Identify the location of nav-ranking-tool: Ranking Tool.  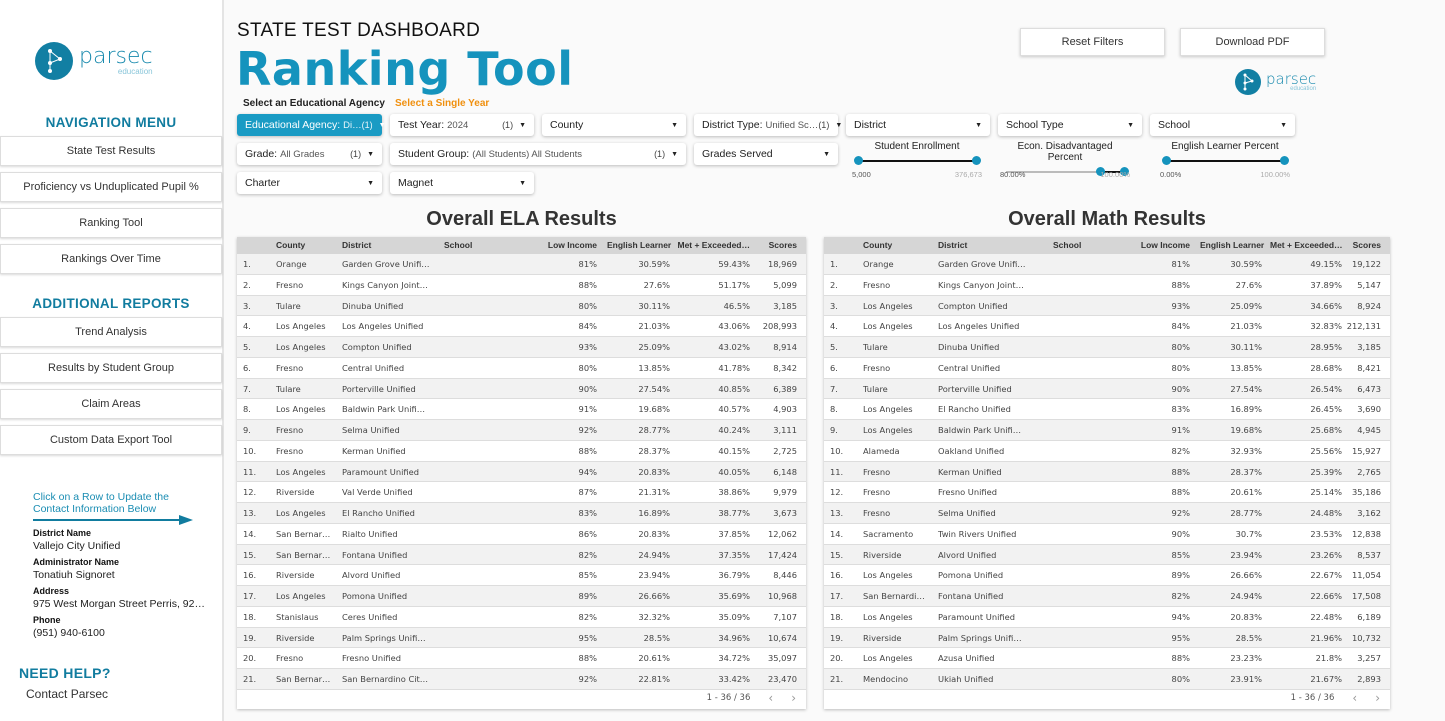
(111, 223).